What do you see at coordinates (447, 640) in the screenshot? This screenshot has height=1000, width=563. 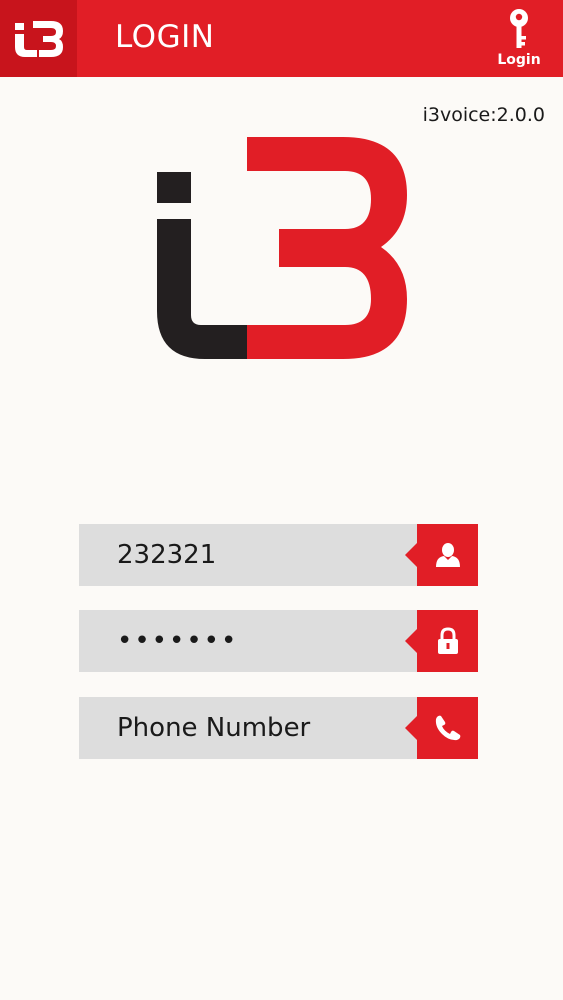 I see `lock-icon` at bounding box center [447, 640].